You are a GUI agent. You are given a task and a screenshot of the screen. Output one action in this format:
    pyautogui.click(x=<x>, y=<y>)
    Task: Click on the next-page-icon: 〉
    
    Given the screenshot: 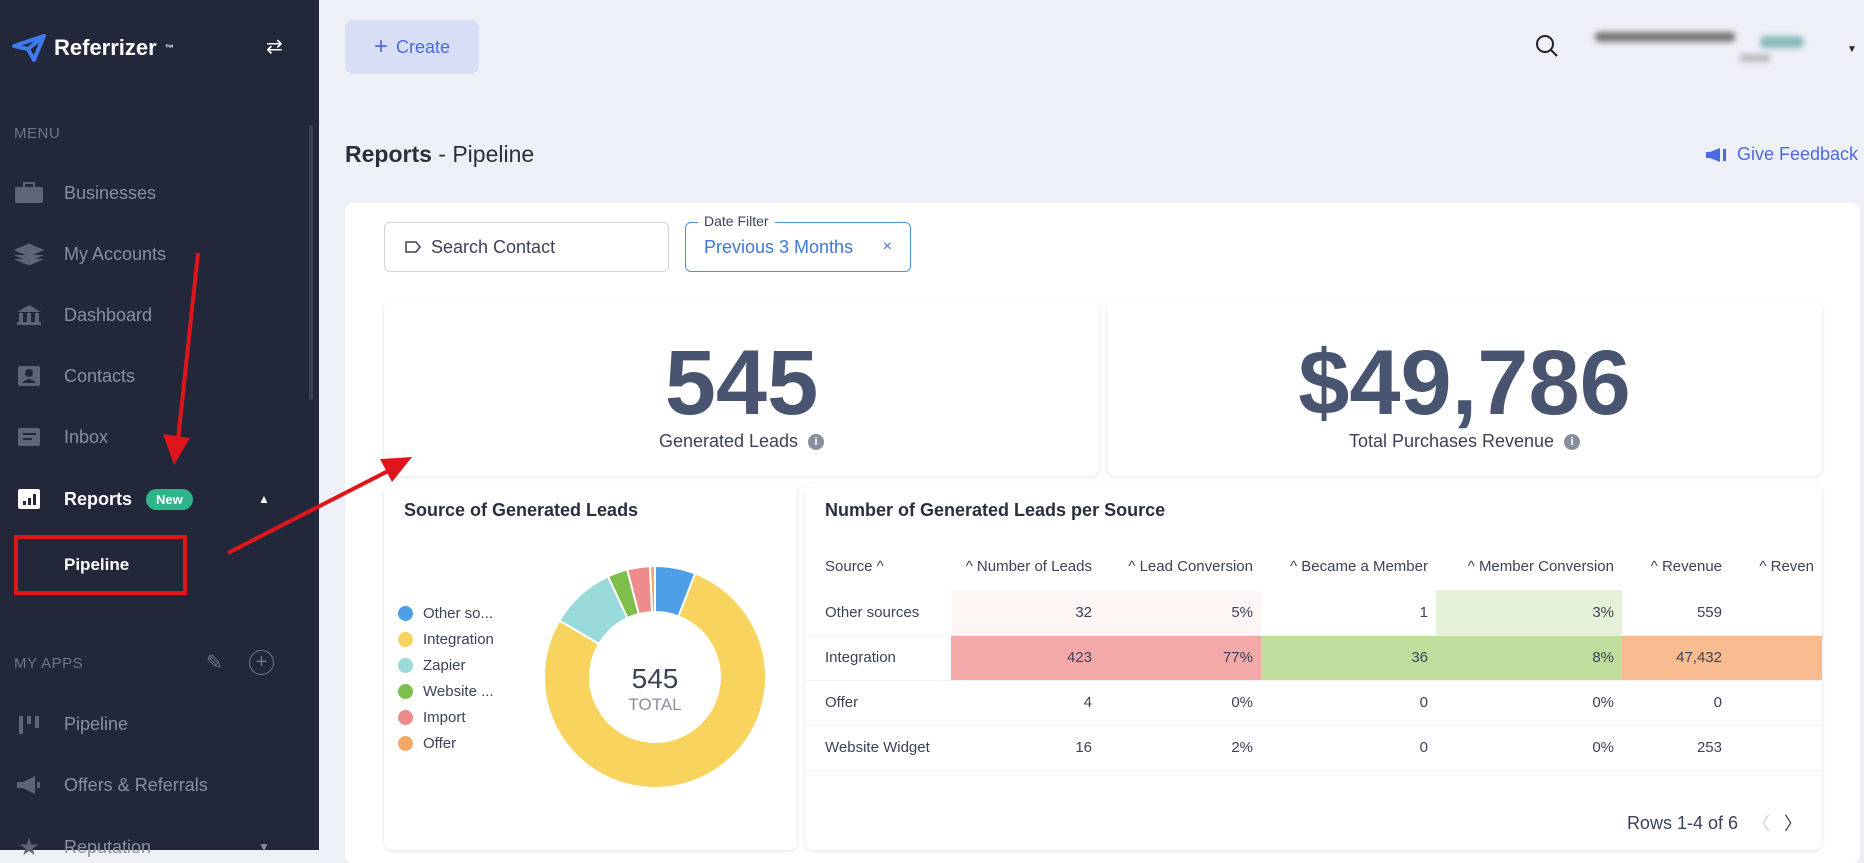 What is the action you would take?
    pyautogui.click(x=1793, y=823)
    